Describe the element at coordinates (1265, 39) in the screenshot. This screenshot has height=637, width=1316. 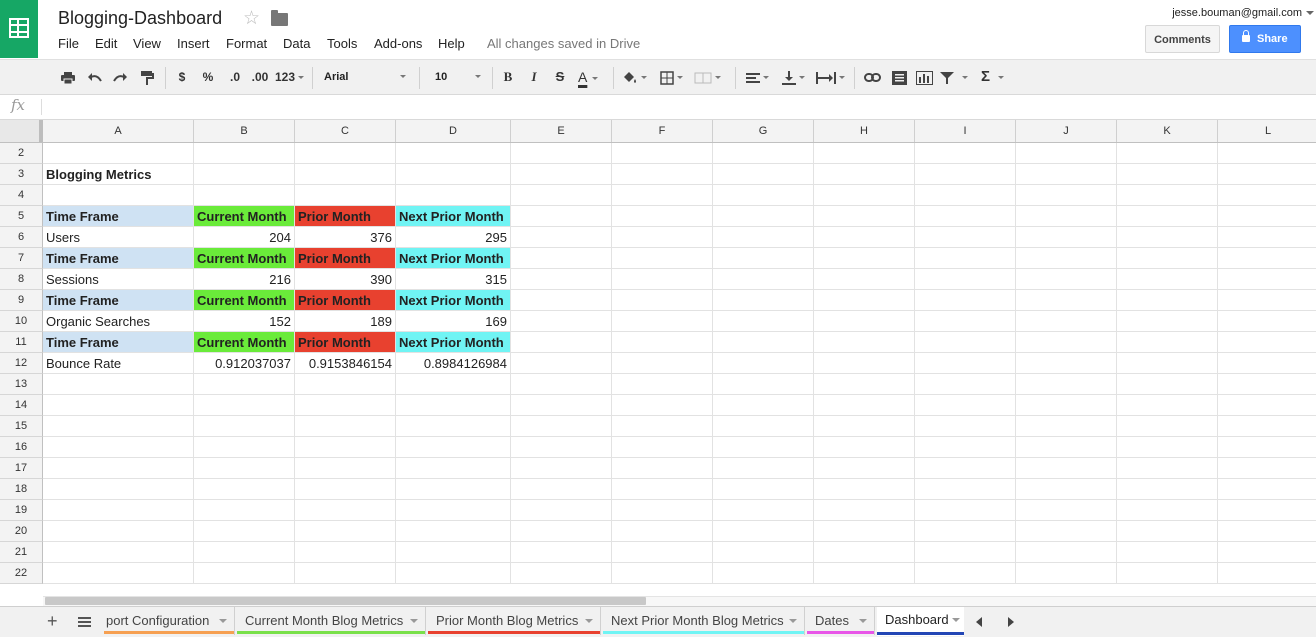
I see `share-button: Share` at that location.